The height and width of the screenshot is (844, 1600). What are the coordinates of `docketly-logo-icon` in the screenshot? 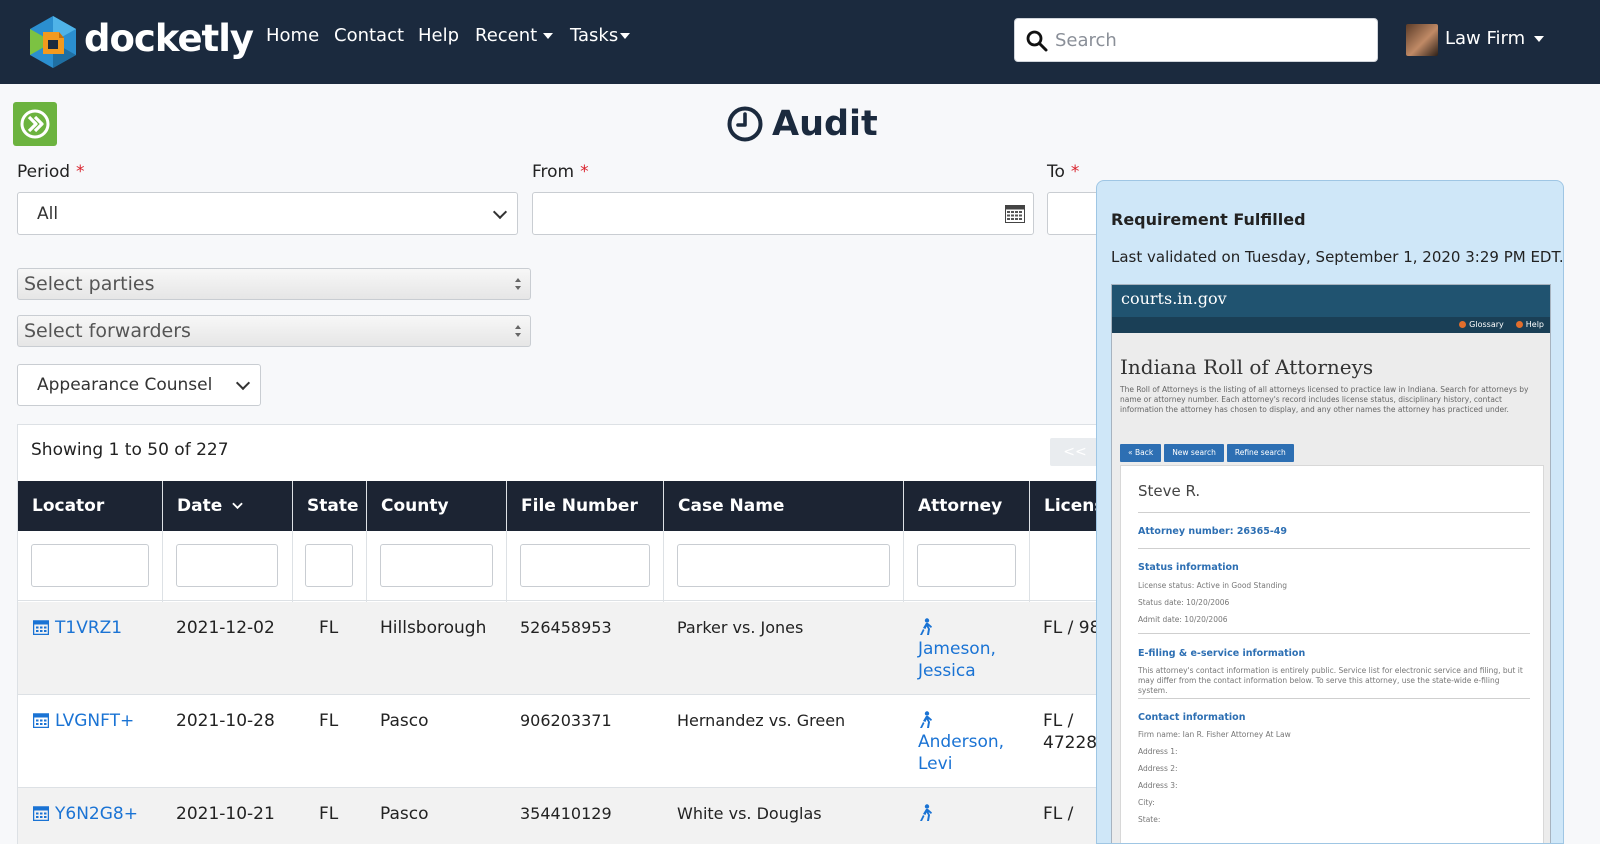 It's located at (53, 42).